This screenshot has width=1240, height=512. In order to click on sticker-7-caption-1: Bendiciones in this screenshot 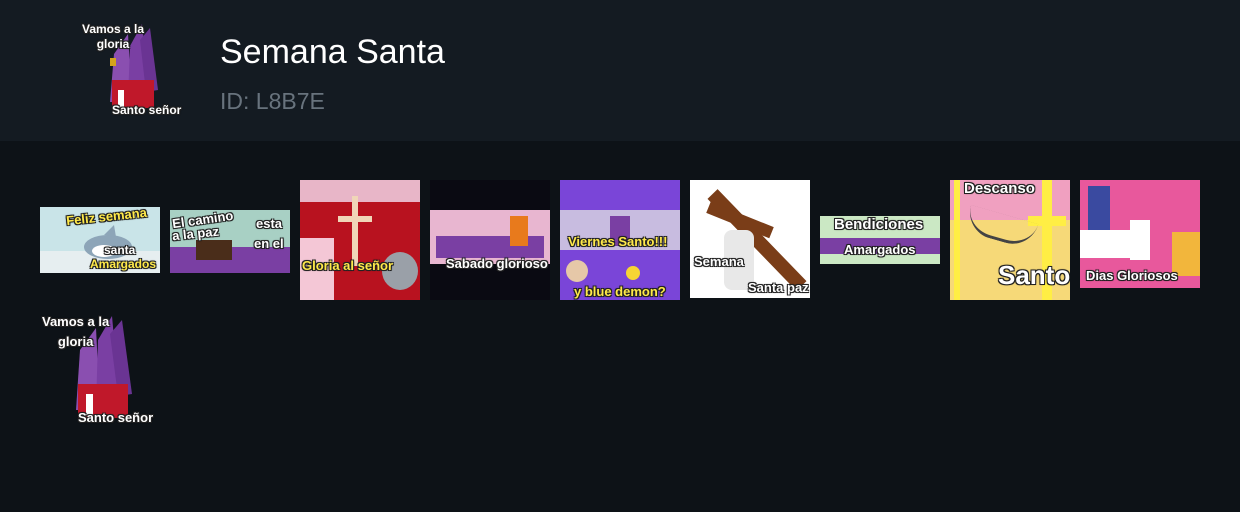, I will do `click(879, 224)`.